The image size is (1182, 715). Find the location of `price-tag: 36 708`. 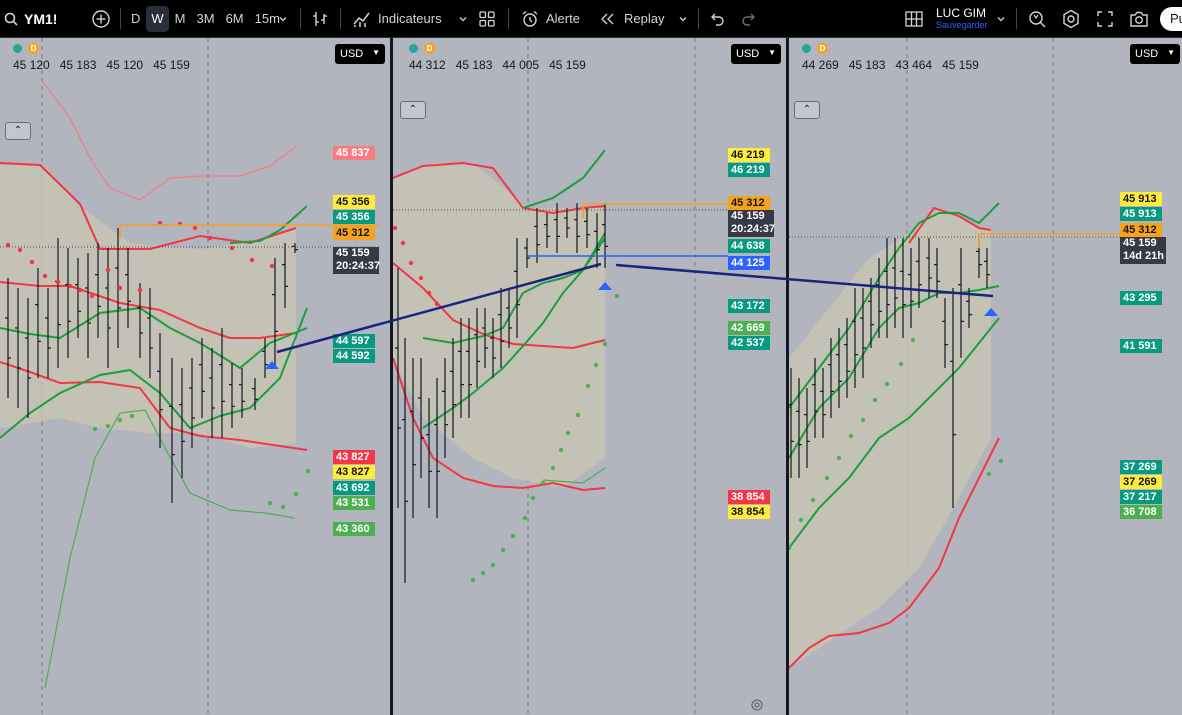

price-tag: 36 708 is located at coordinates (1141, 512).